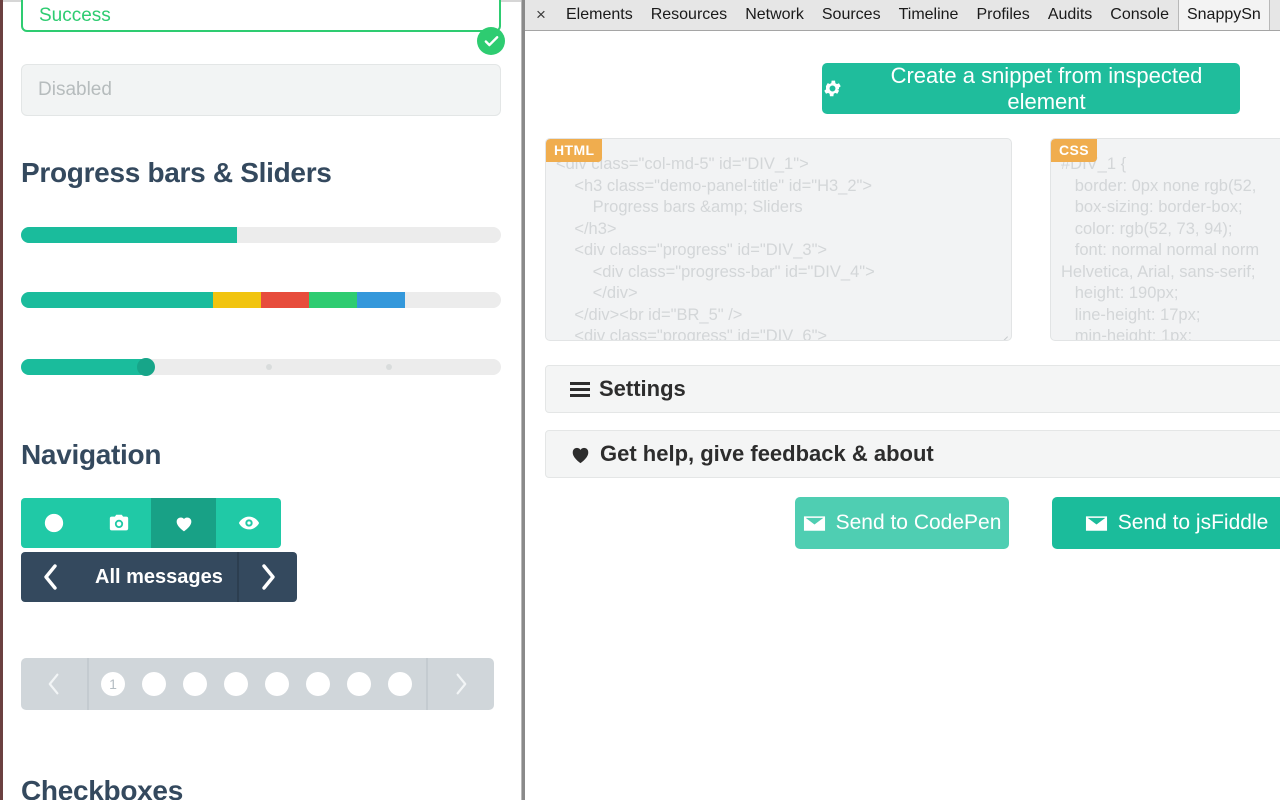 This screenshot has height=800, width=1280. Describe the element at coordinates (1, 400) in the screenshot. I see `page-left-stripe` at that location.